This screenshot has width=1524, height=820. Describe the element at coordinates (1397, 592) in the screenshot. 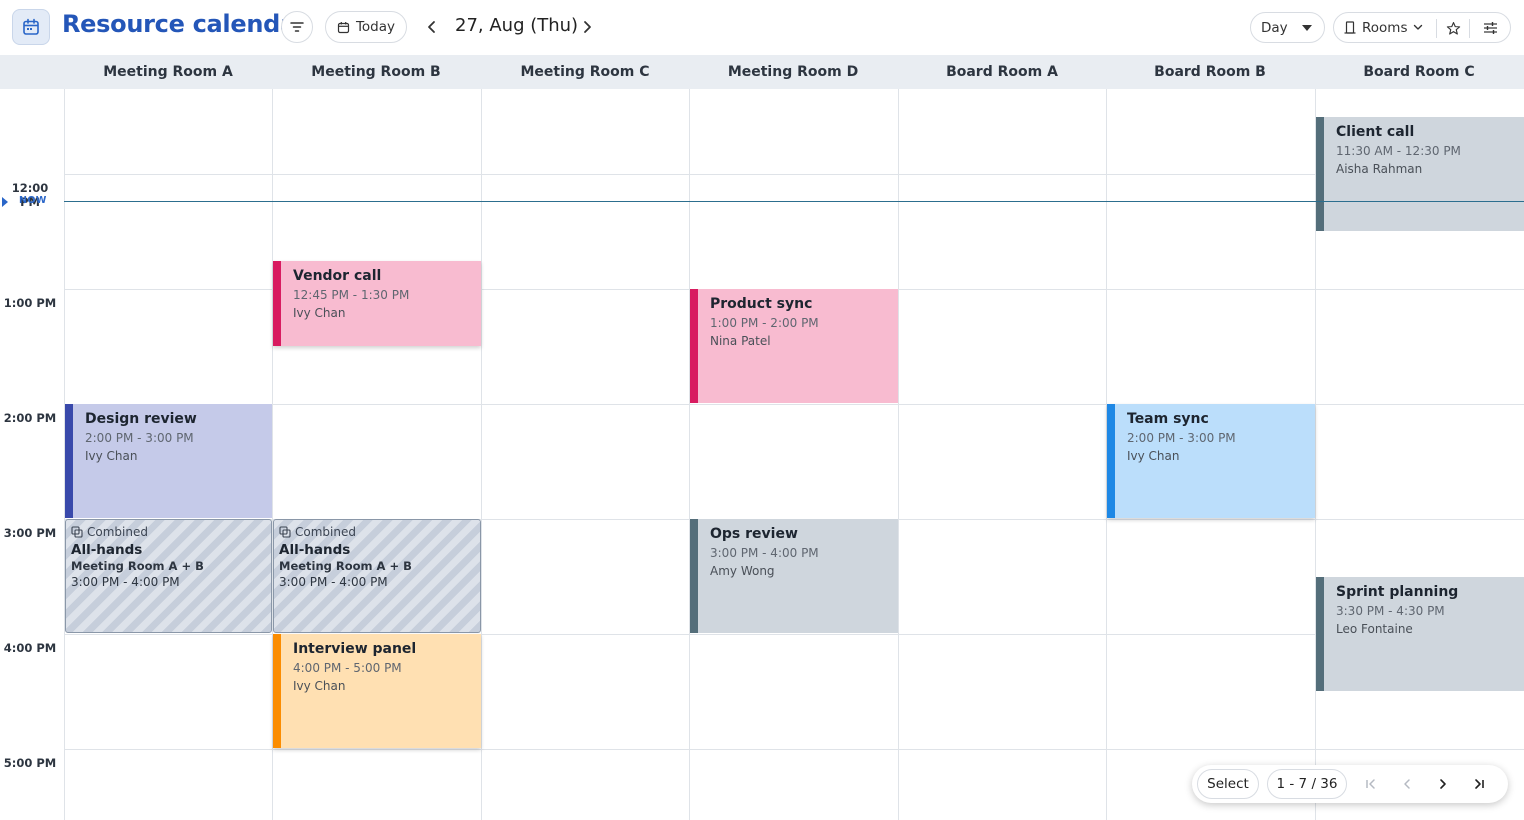

I see `event-title: Sprint planning` at that location.